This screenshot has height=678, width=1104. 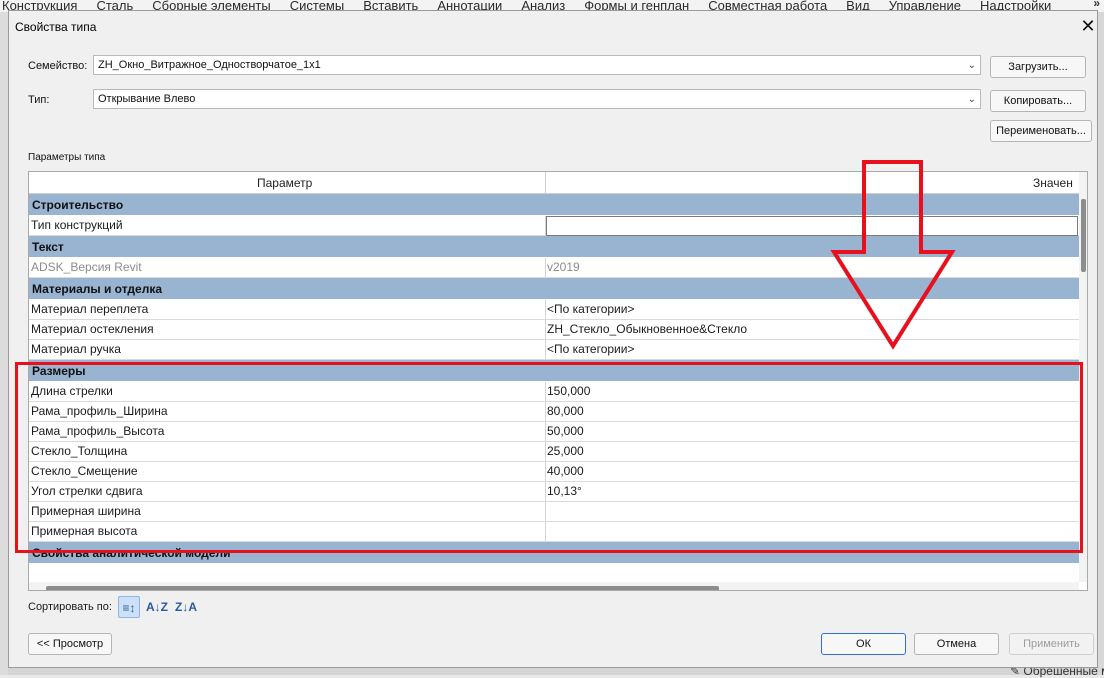 What do you see at coordinates (812, 226) in the screenshot?
I see `parameter-value-editor` at bounding box center [812, 226].